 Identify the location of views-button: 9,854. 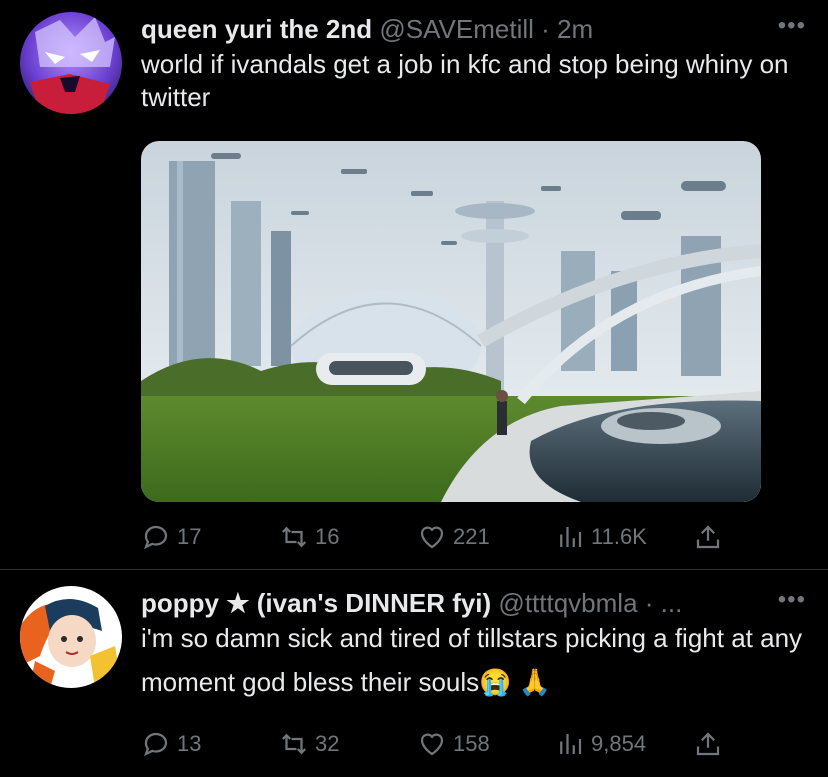
(600, 744).